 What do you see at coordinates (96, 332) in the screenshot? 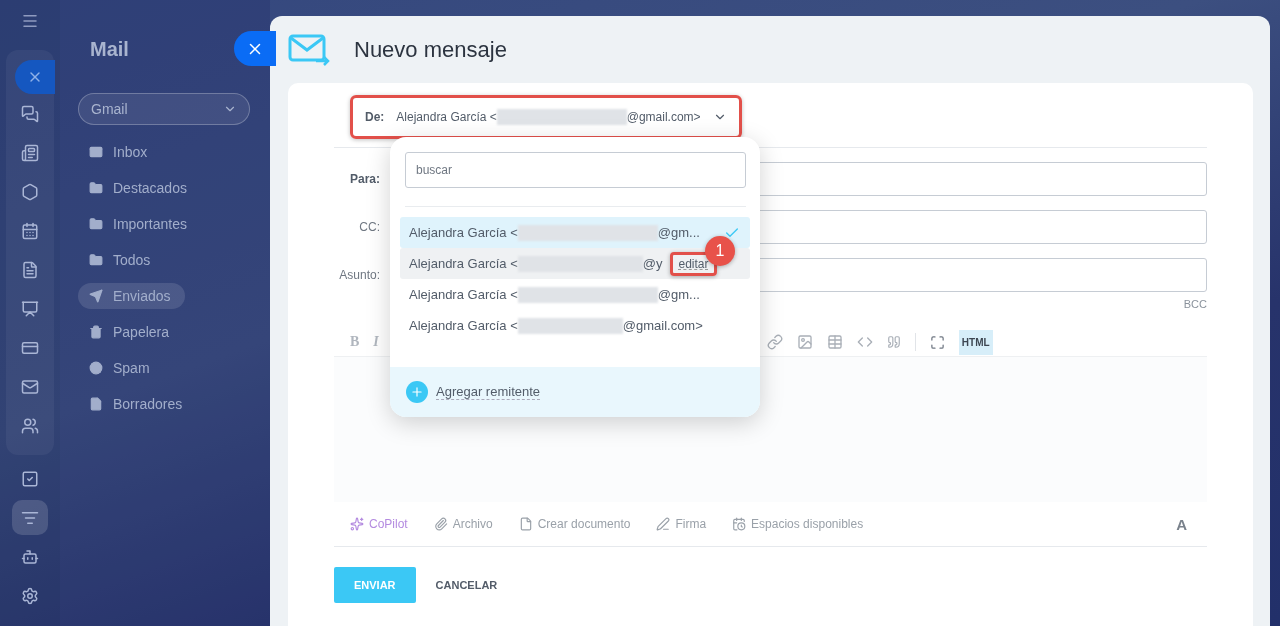
I see `trash-icon` at bounding box center [96, 332].